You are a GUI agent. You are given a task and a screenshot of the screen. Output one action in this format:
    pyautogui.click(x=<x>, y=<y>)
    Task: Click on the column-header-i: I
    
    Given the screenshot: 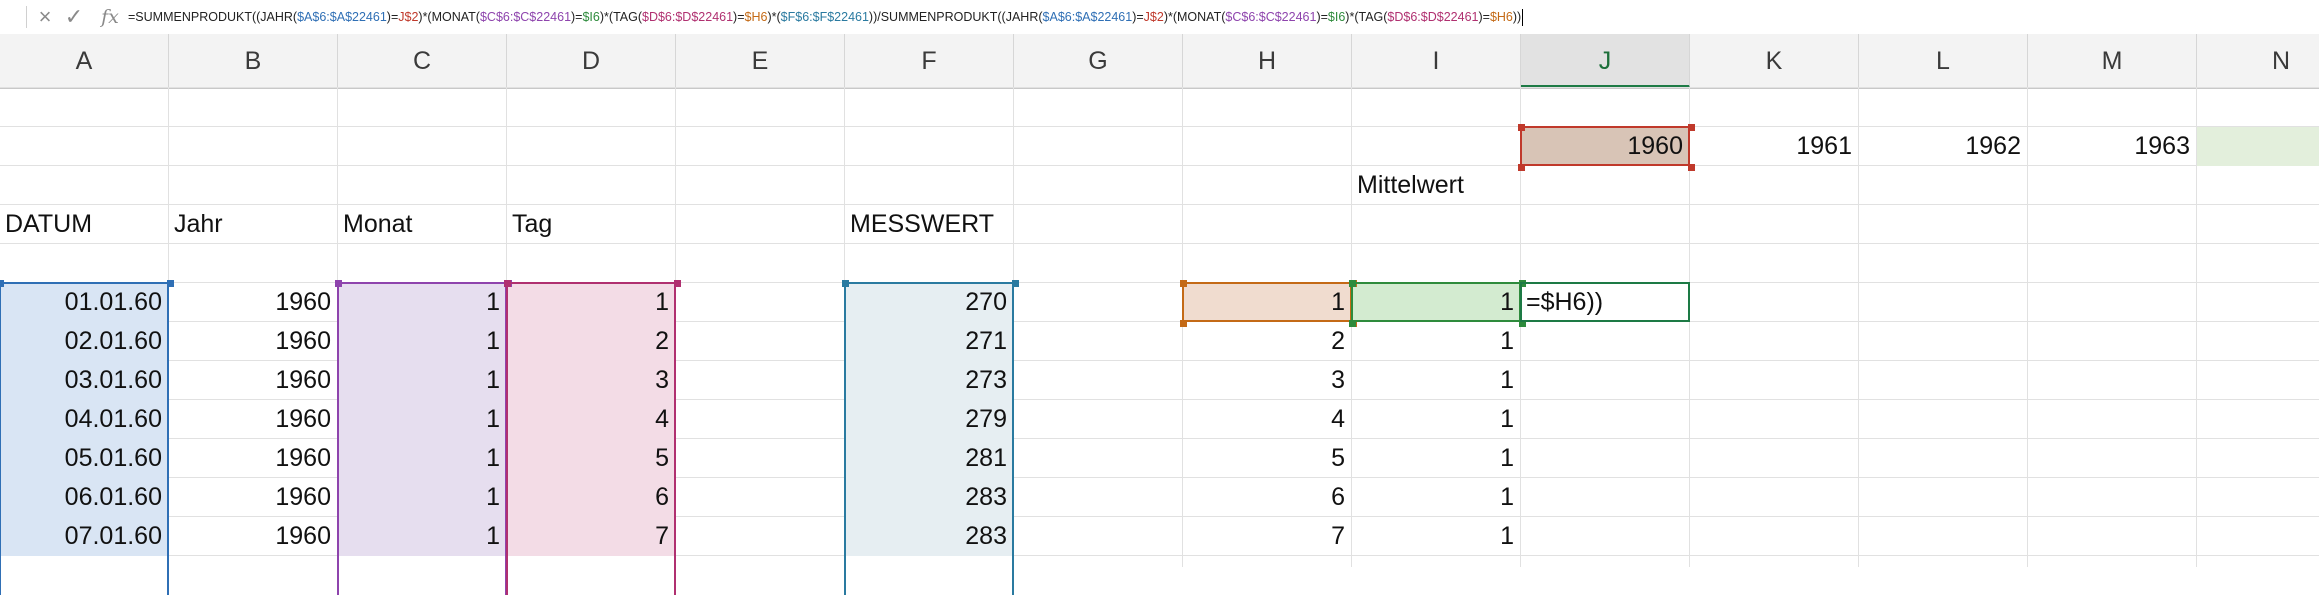 What is the action you would take?
    pyautogui.click(x=1436, y=61)
    